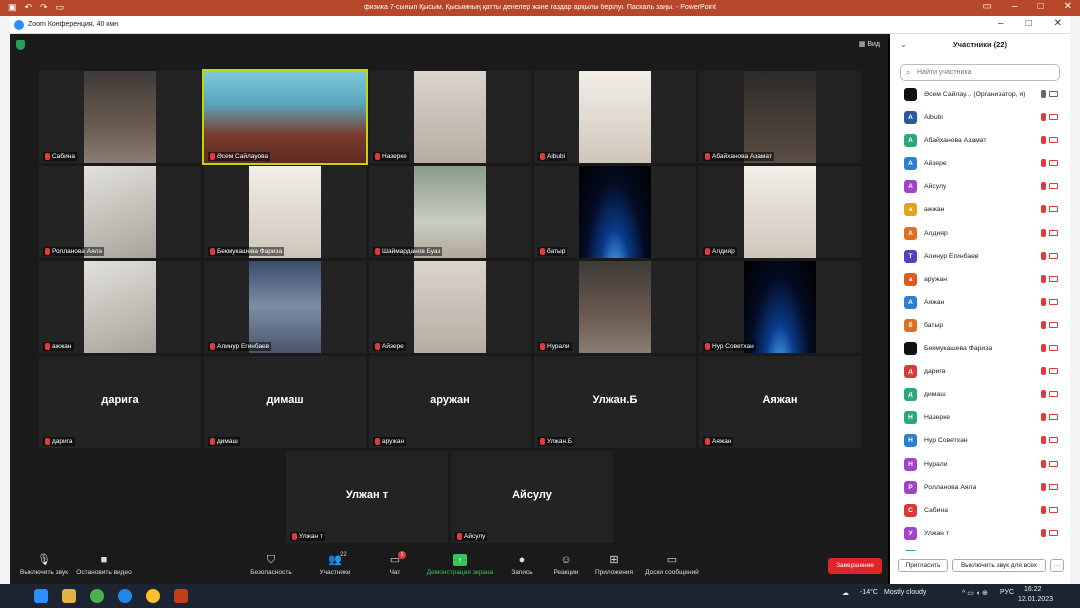 Image resolution: width=1080 pixels, height=608 pixels. I want to click on apps-button: ⊞ Приложения, so click(614, 565).